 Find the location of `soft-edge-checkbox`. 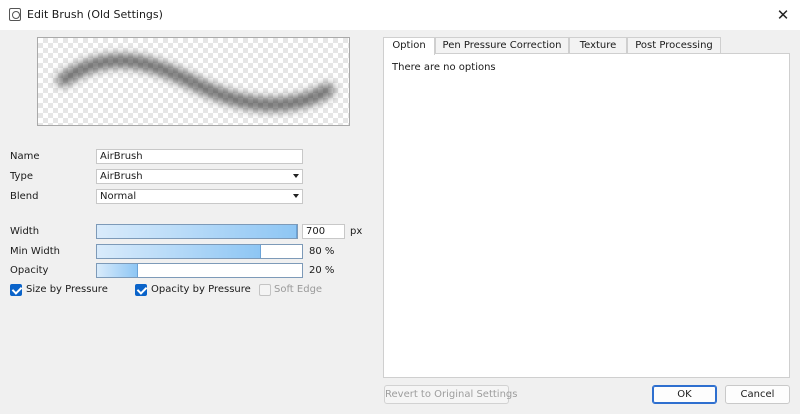

soft-edge-checkbox is located at coordinates (265, 290).